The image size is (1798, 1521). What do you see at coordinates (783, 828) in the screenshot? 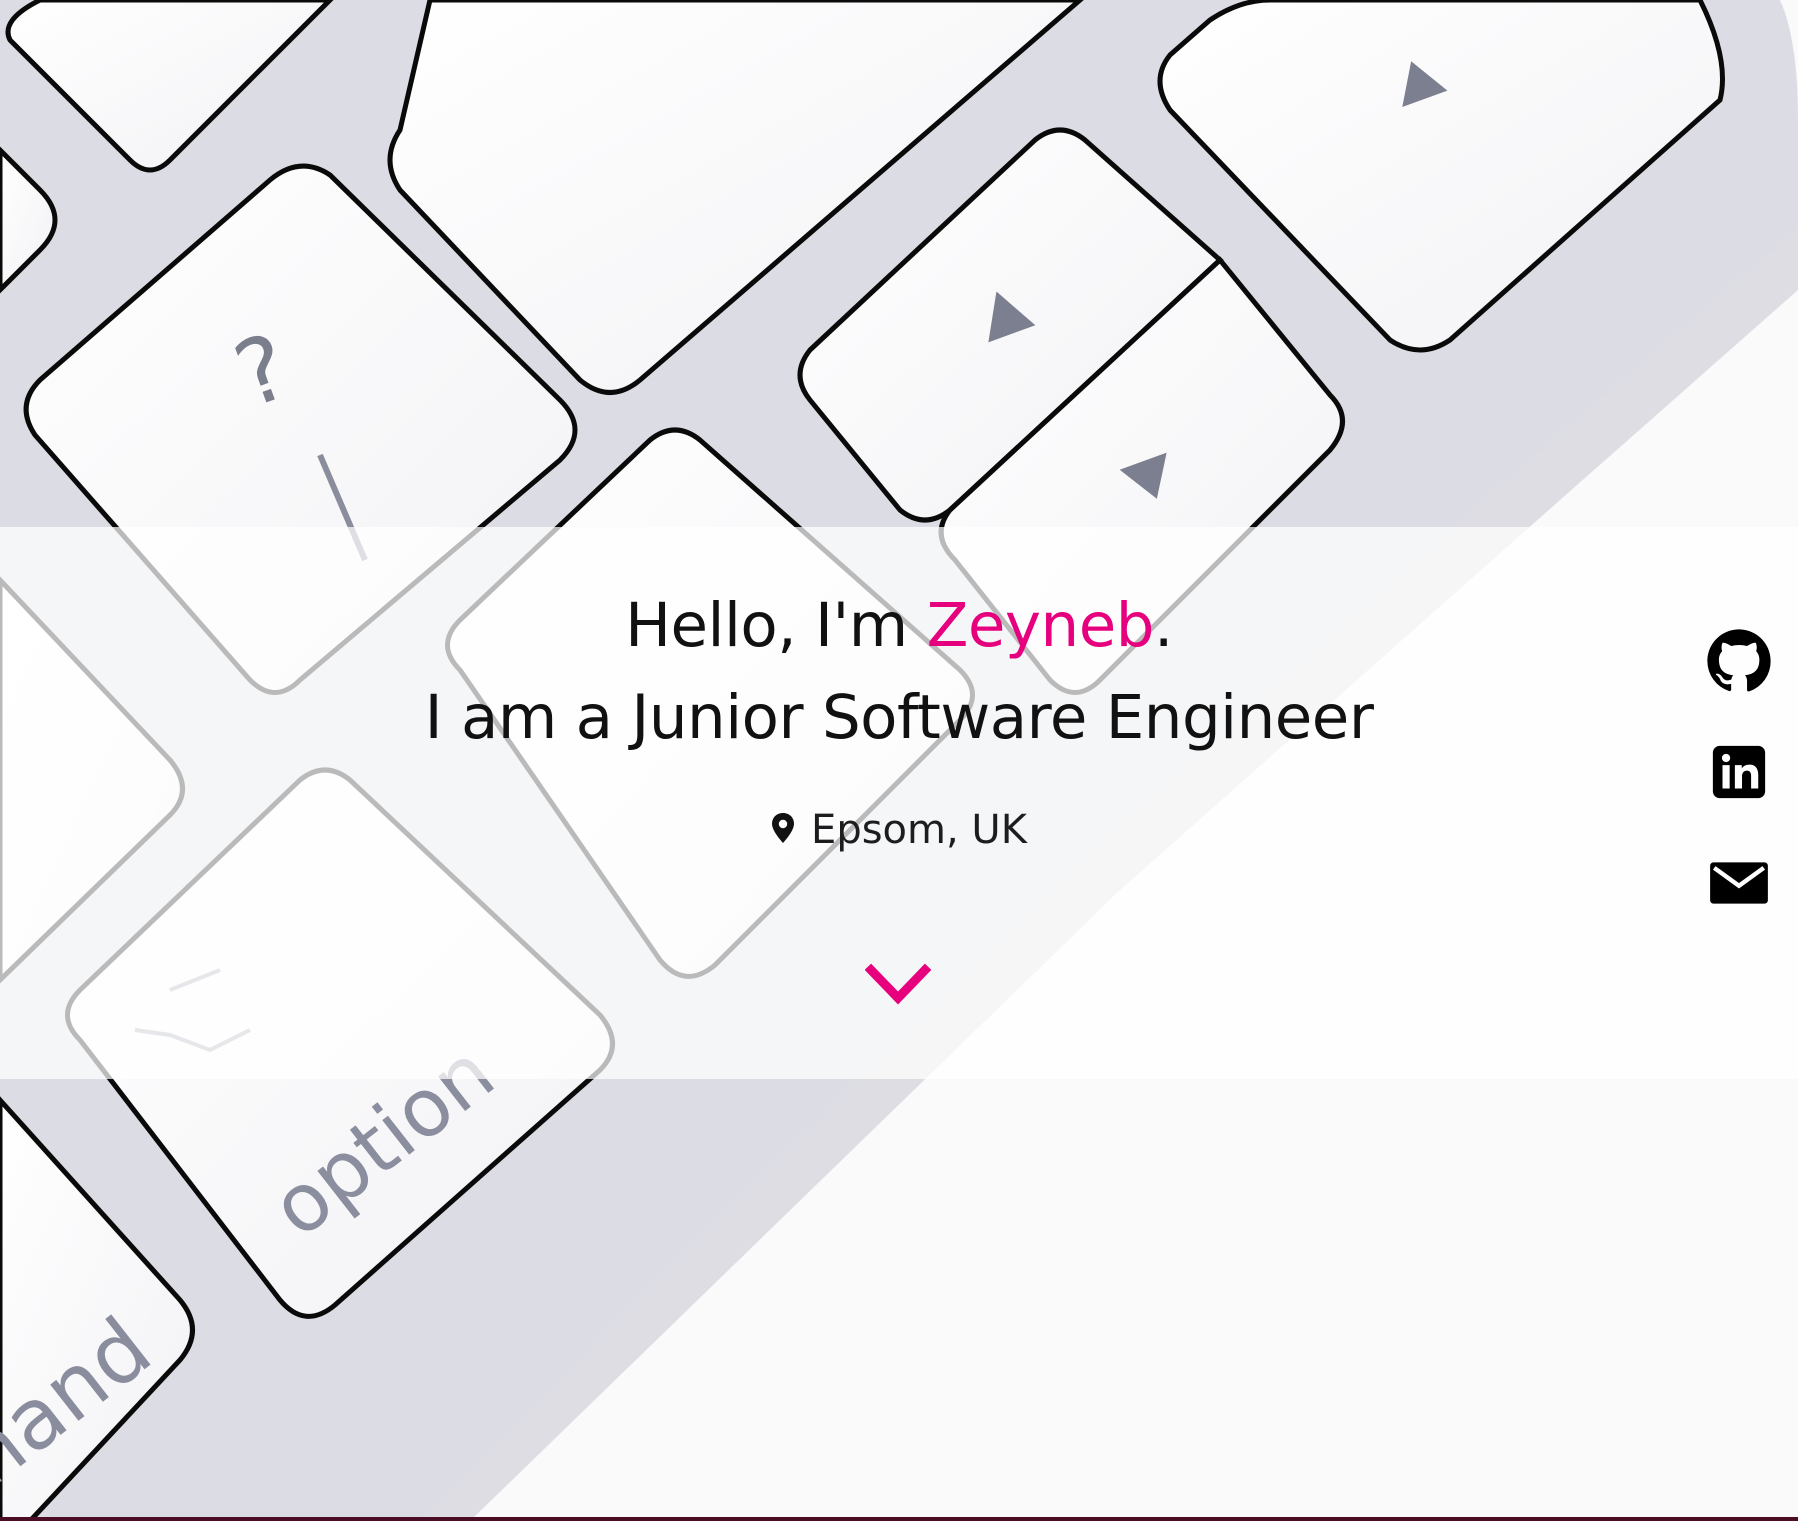
I see `map-pin-icon` at bounding box center [783, 828].